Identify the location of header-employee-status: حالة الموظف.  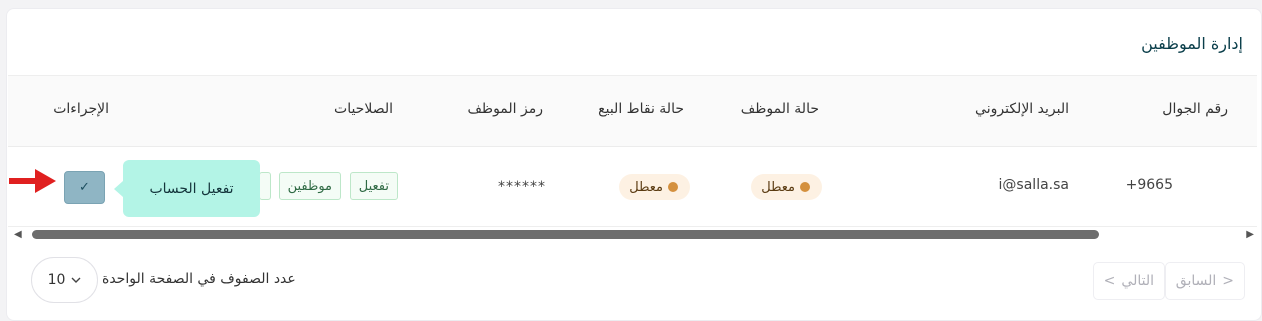
(779, 109).